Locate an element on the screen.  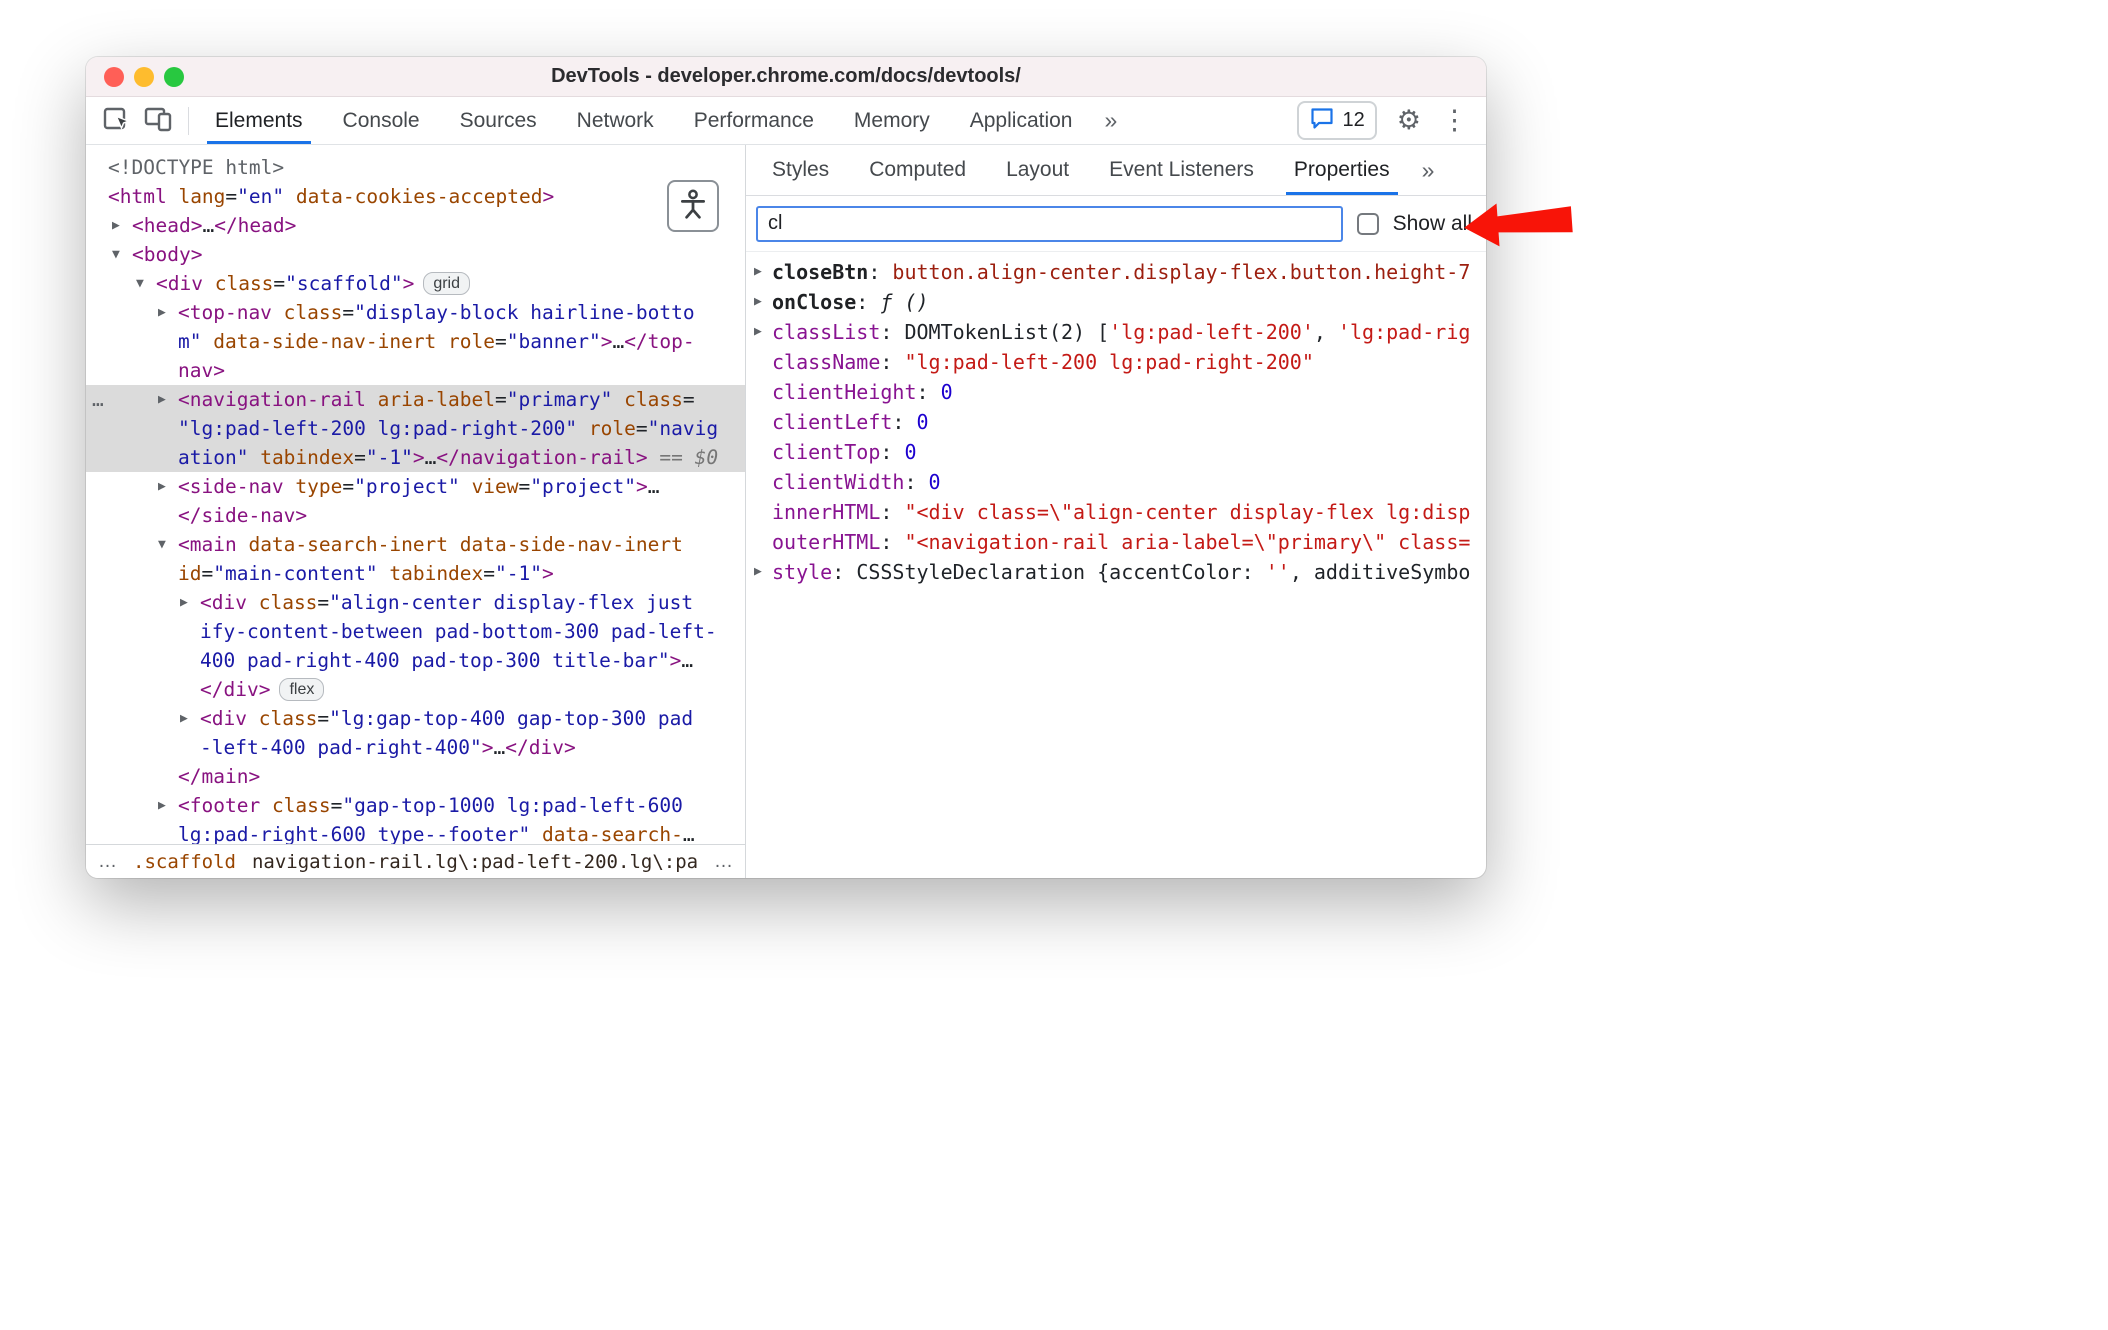
property-key: outerHTML is located at coordinates (826, 542).